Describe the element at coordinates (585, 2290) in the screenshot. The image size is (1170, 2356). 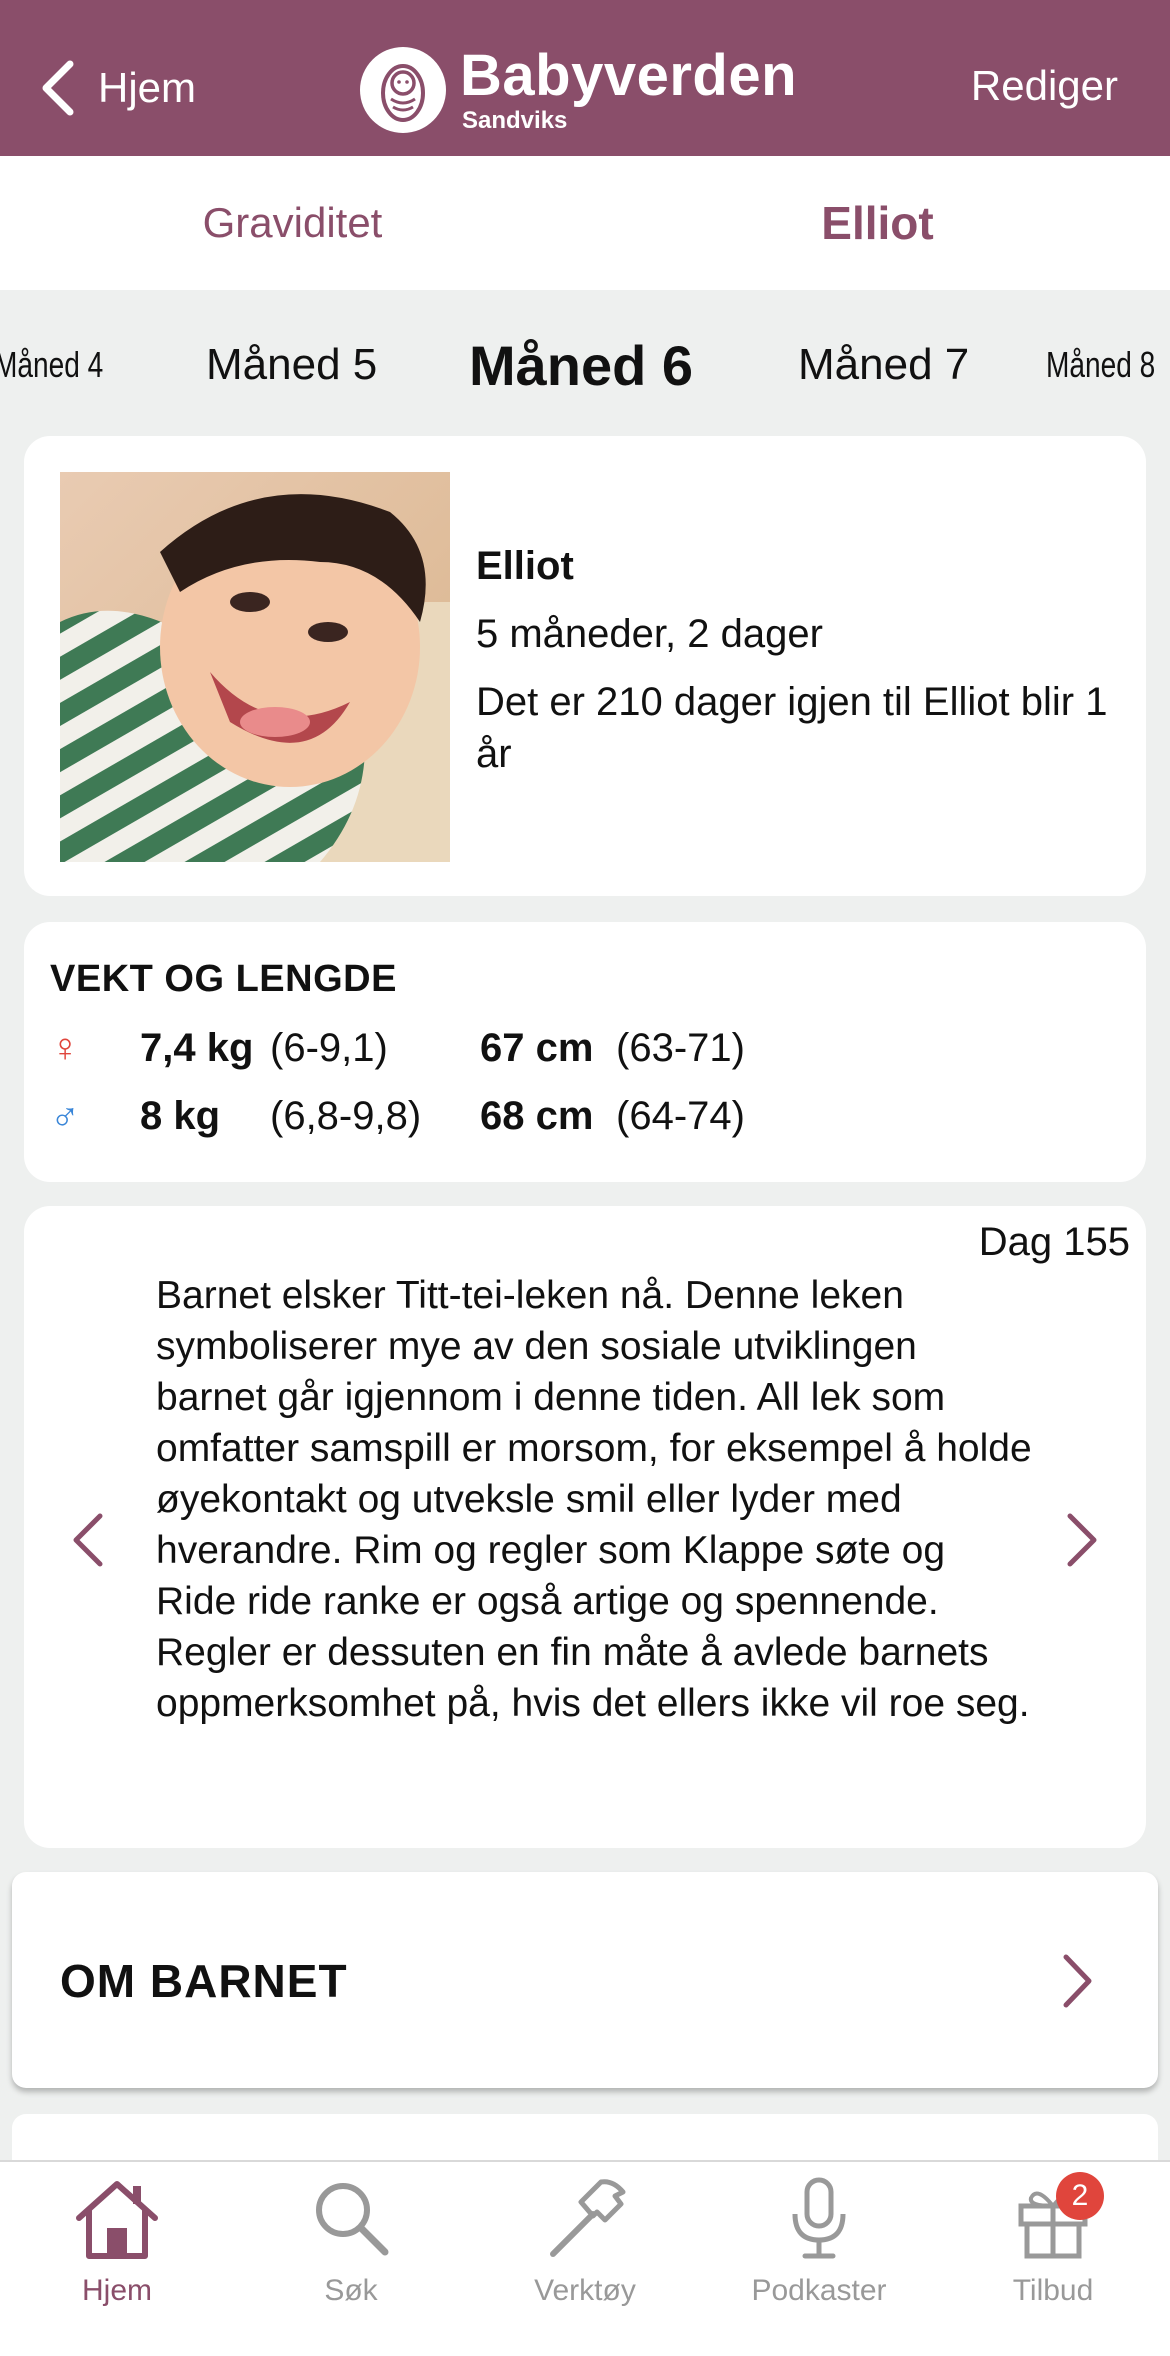
I see `tab-tools-label: Verktøy` at that location.